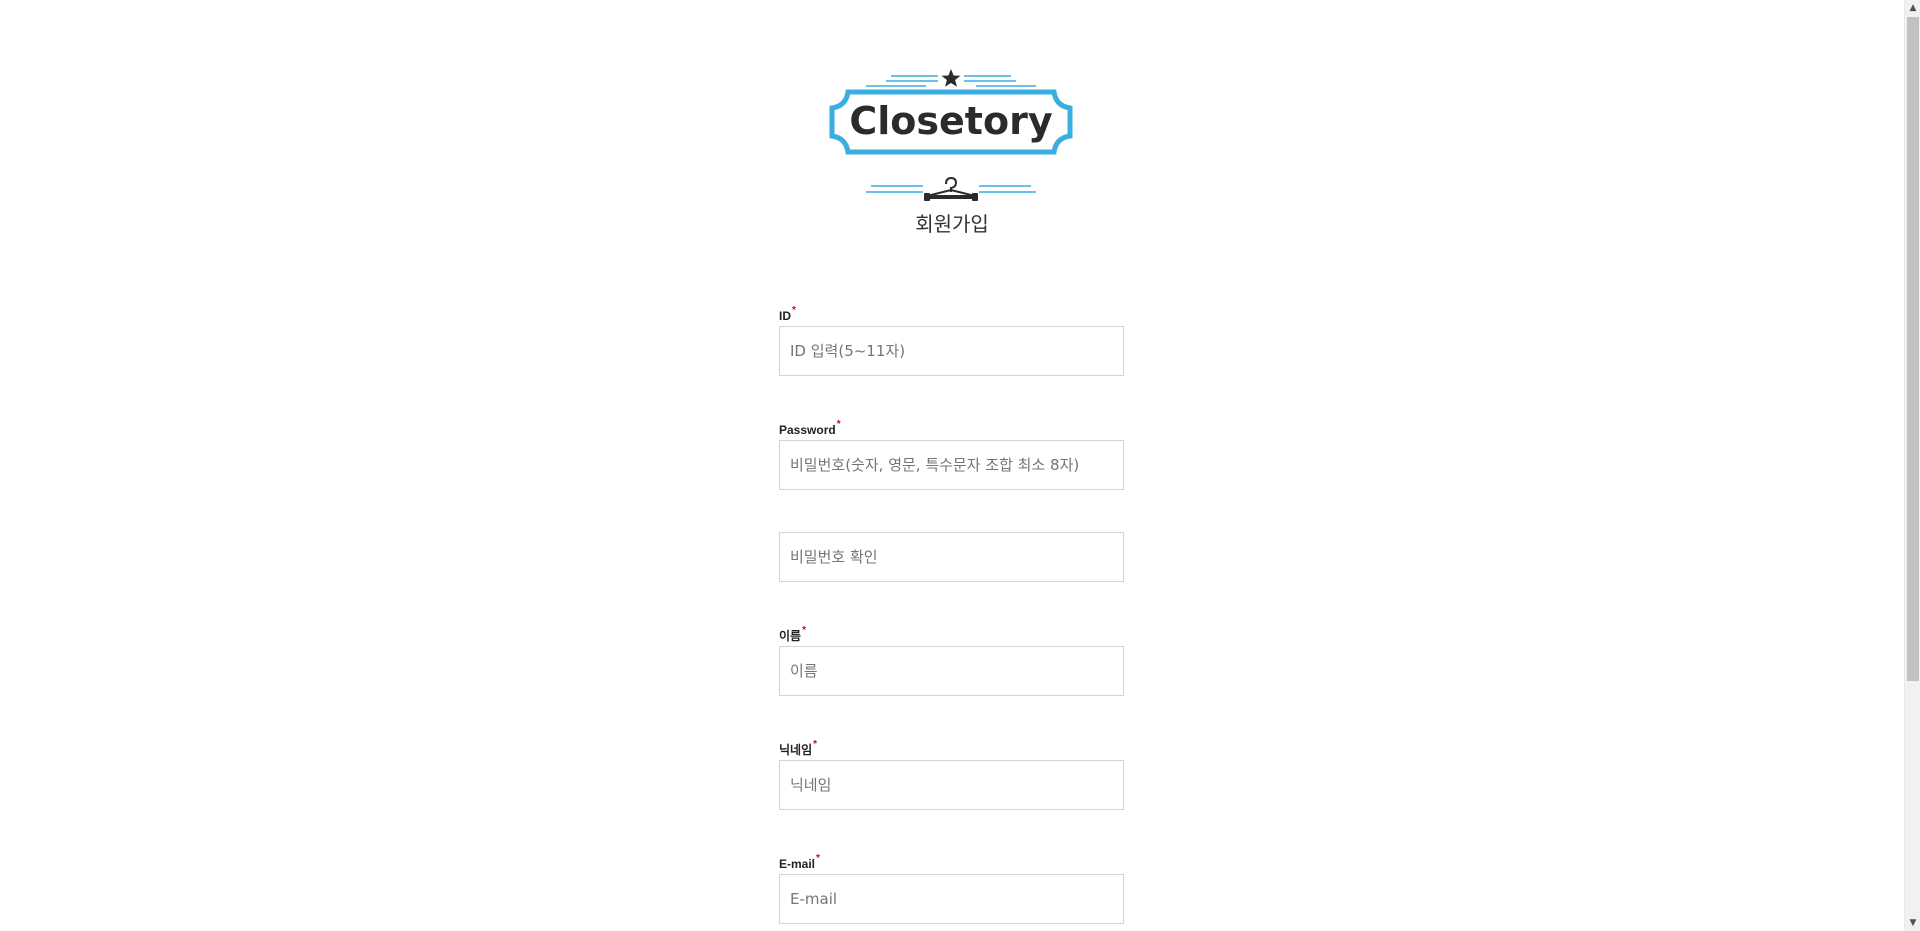 The height and width of the screenshot is (931, 1920). What do you see at coordinates (952, 224) in the screenshot?
I see `page-title: 회원가입` at bounding box center [952, 224].